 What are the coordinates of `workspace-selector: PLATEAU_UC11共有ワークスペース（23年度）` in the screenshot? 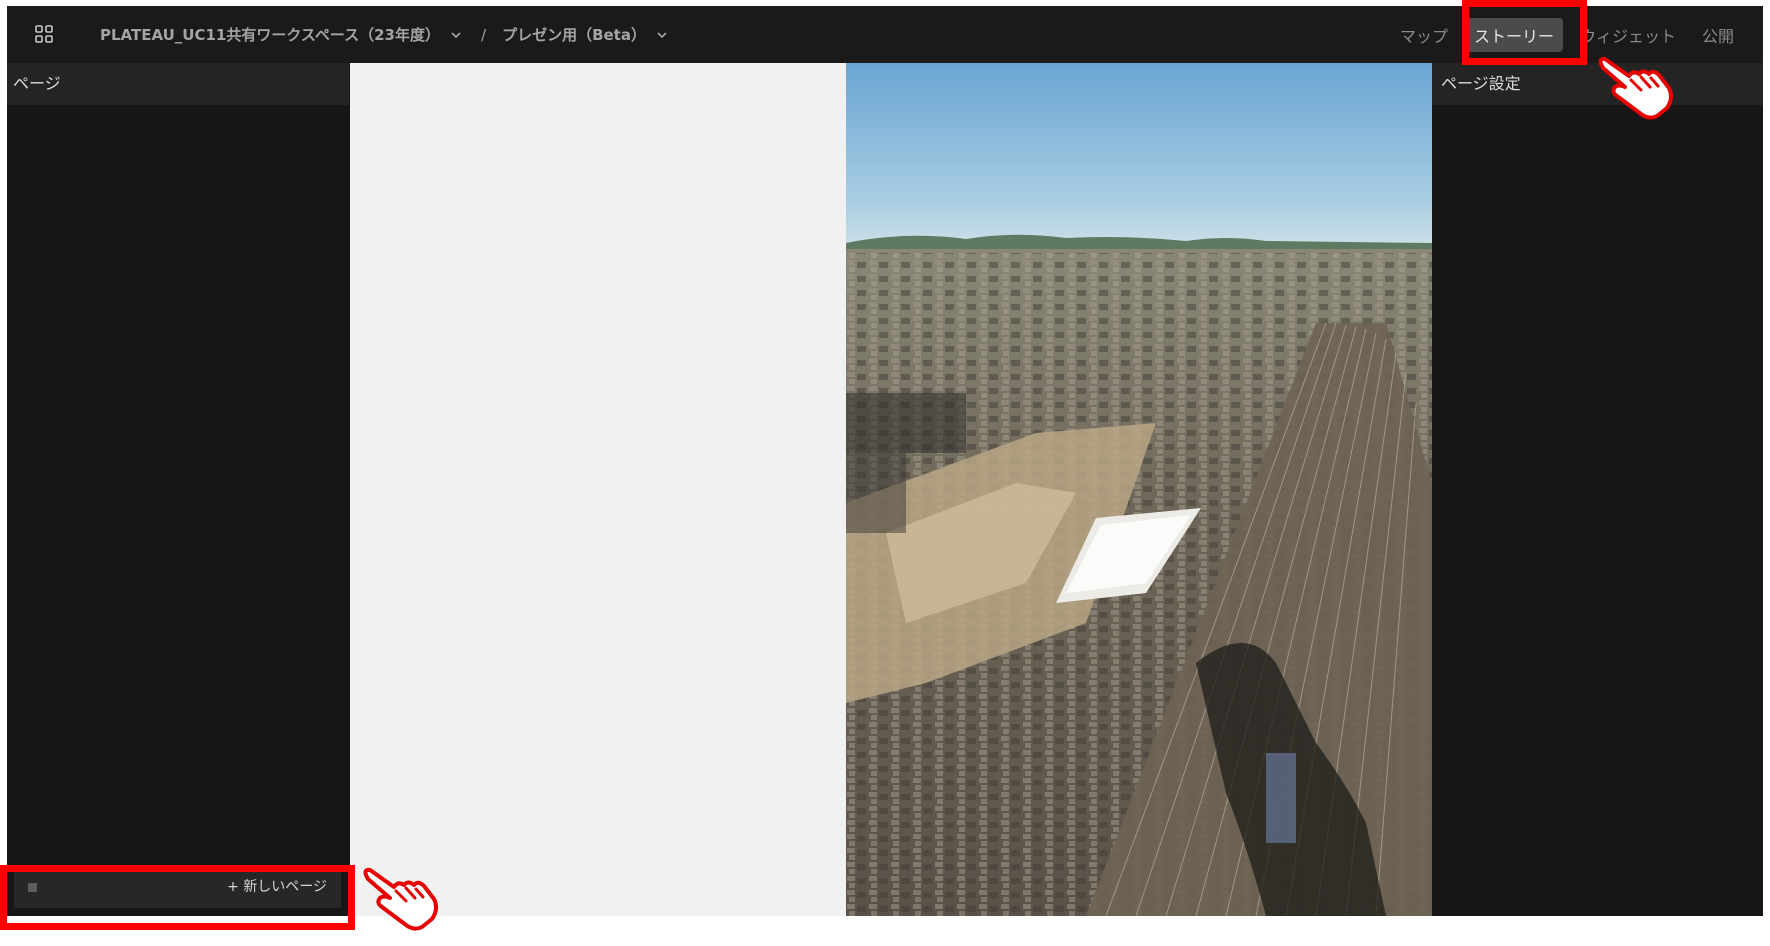 It's located at (281, 34).